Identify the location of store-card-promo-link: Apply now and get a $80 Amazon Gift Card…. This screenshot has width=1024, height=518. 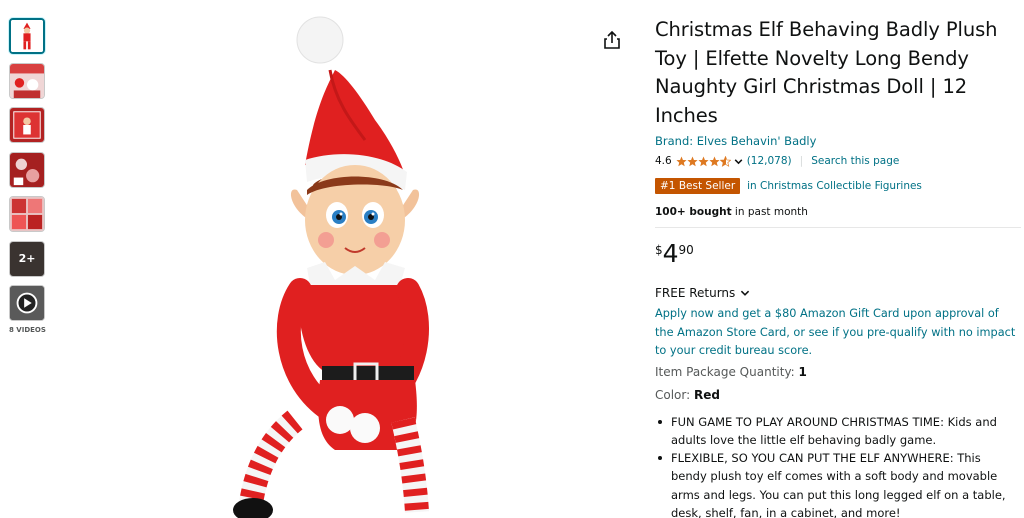
(837, 333).